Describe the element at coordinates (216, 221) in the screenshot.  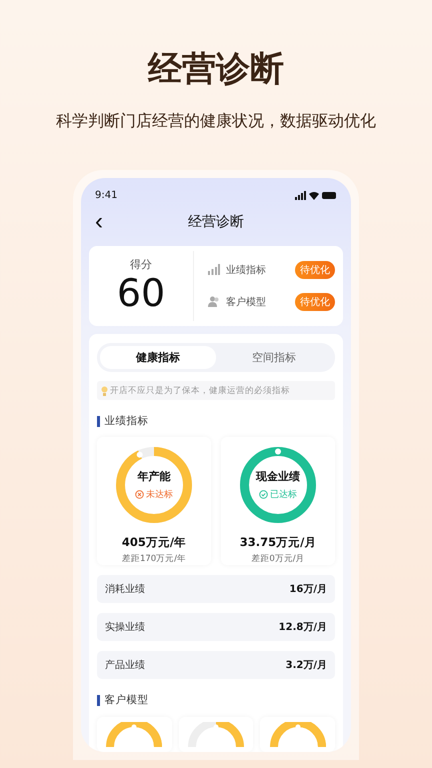
I see `page-title: 经营诊断` at that location.